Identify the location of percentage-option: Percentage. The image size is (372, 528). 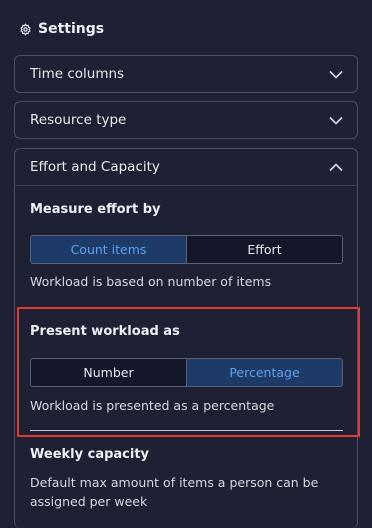
(264, 372).